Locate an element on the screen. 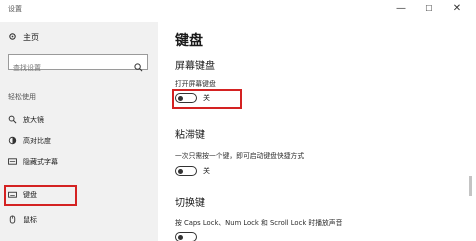 This screenshot has width=476, height=241. close-button: ✕ is located at coordinates (457, 9).